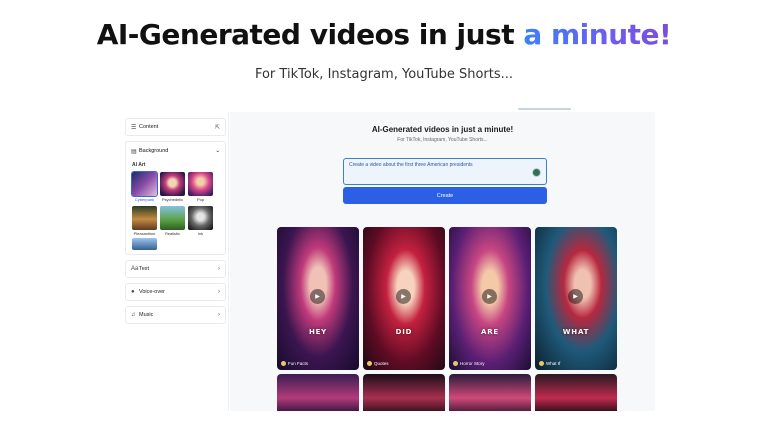 This screenshot has height=426, width=768. I want to click on sidebar-item-label: Background, so click(154, 151).